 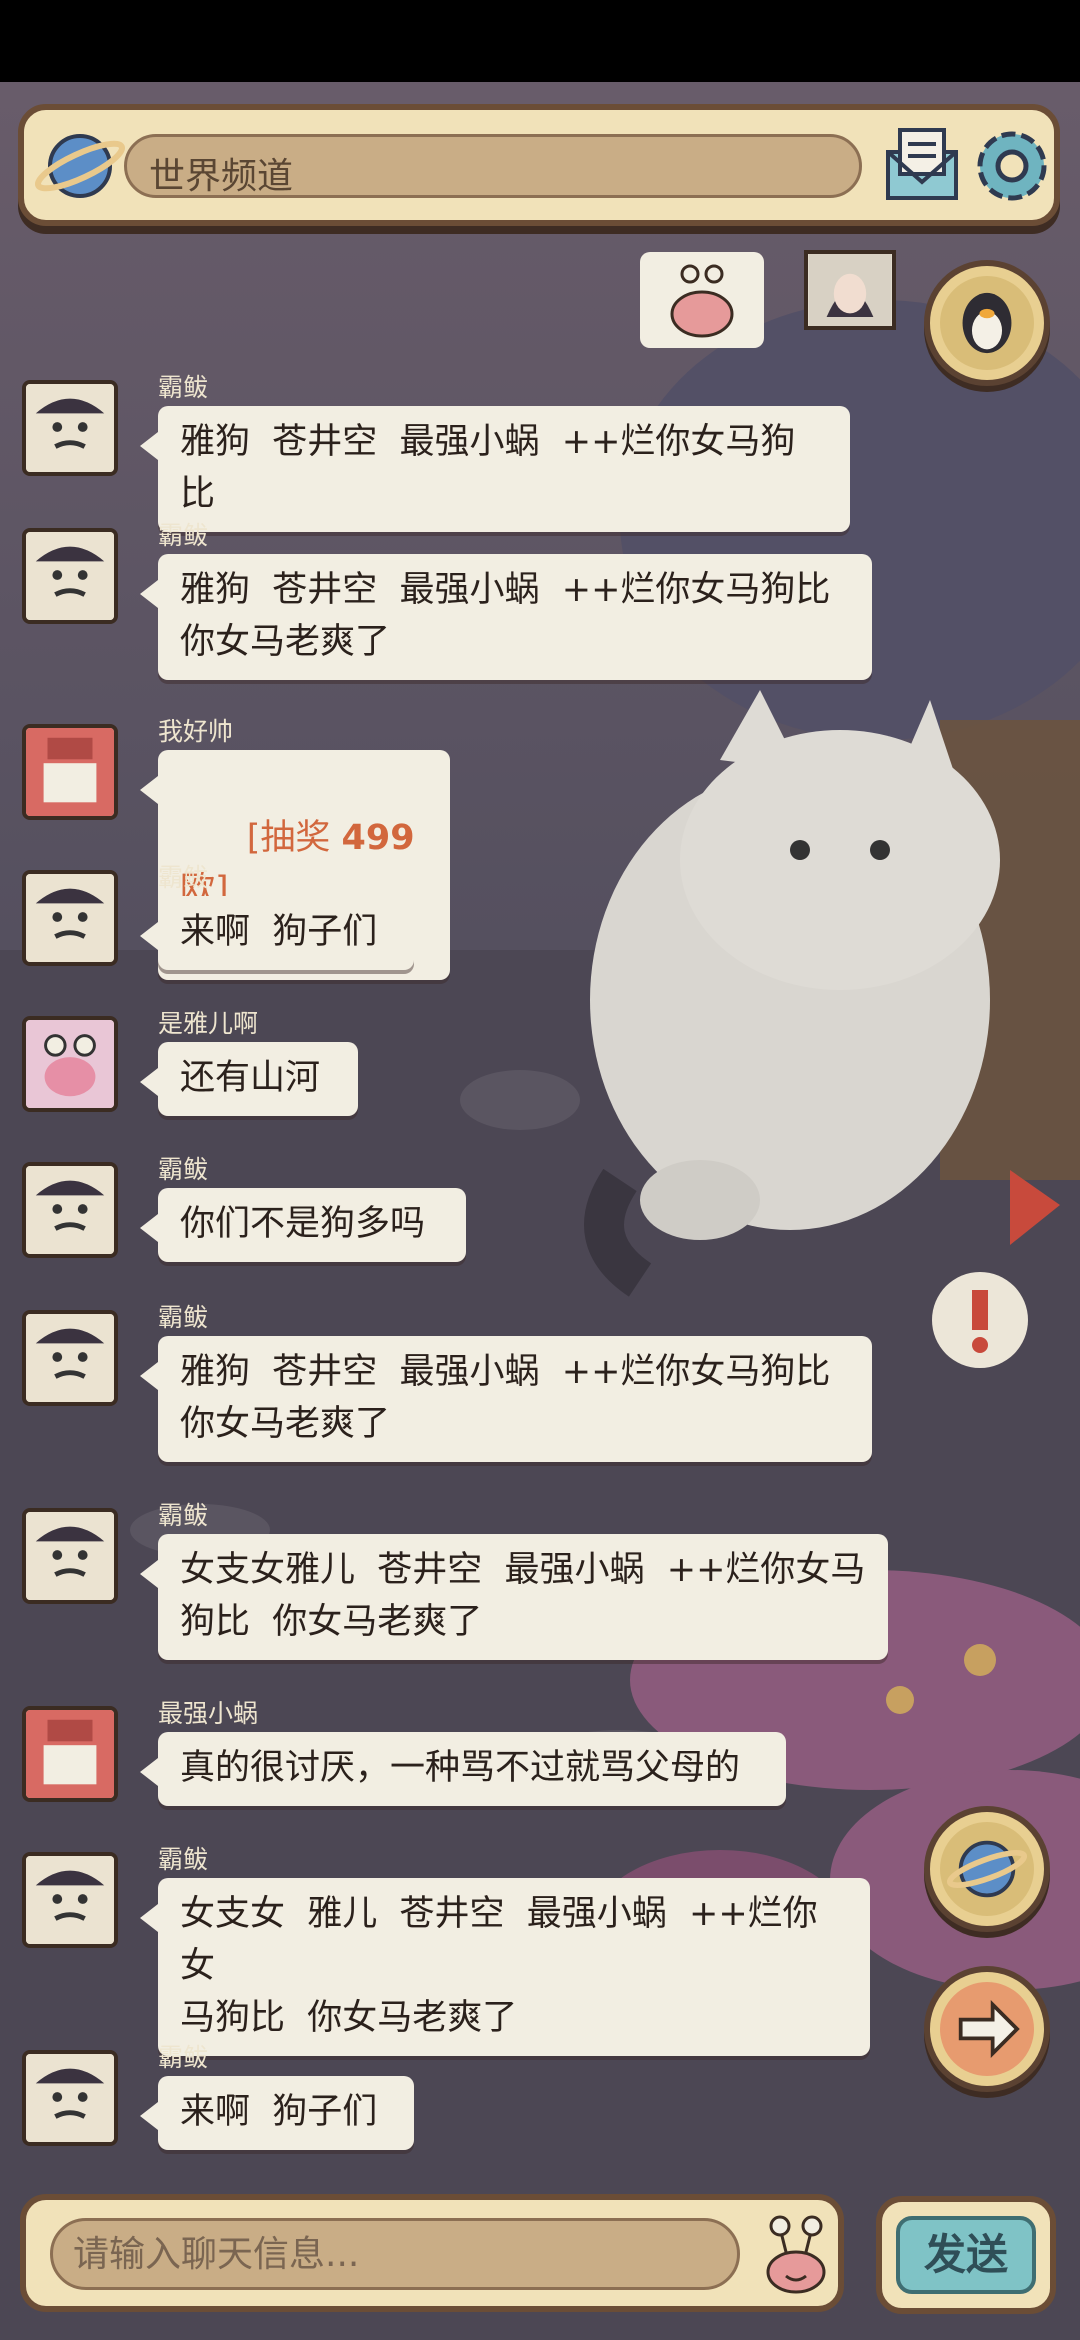 I want to click on status-bar, so click(x=540, y=41).